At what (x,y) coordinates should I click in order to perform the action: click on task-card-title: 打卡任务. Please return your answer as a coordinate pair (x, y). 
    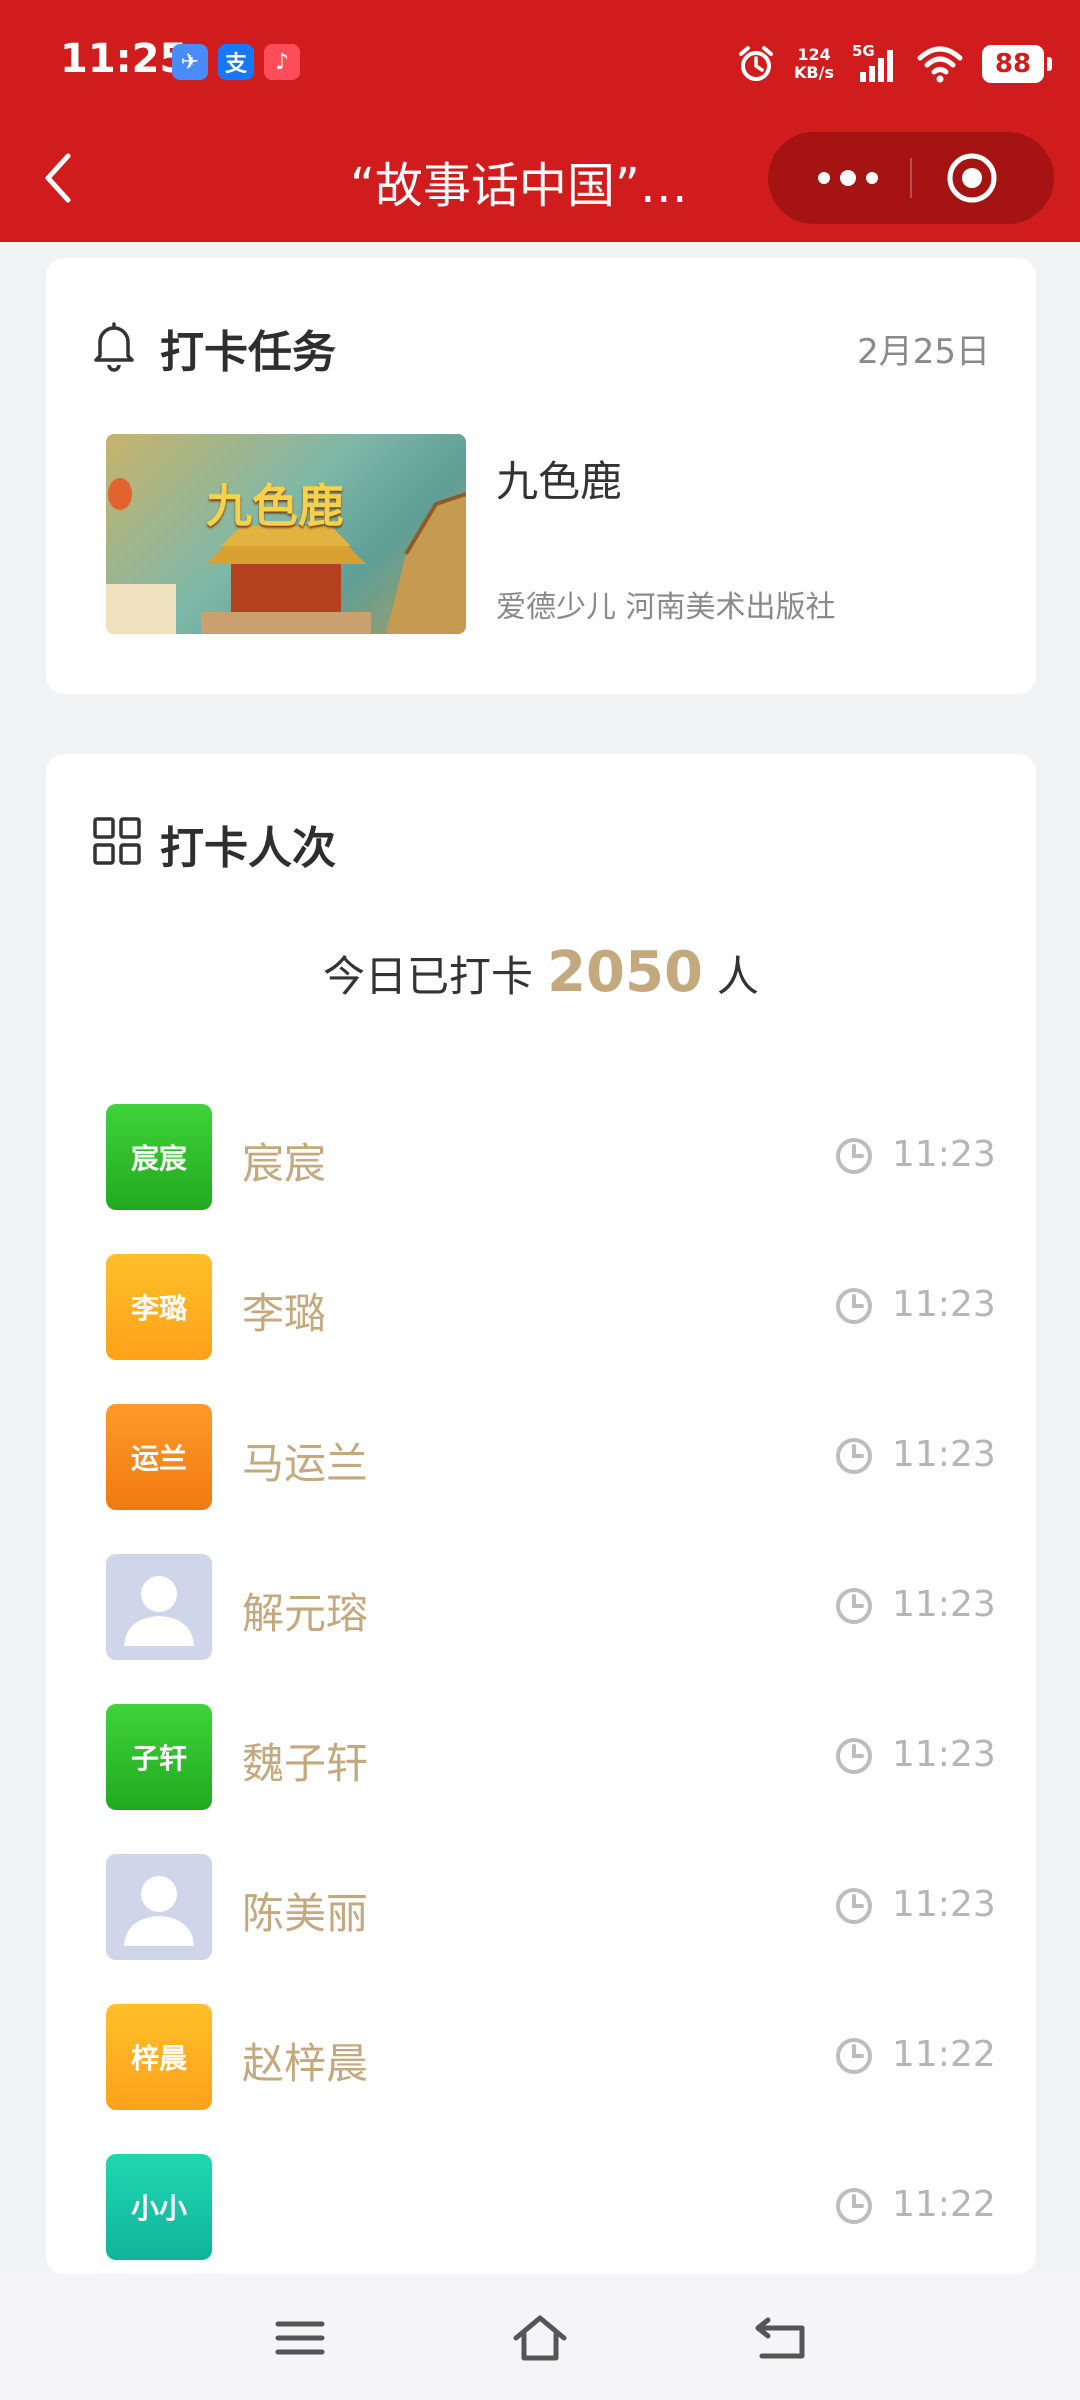
    Looking at the image, I should click on (248, 352).